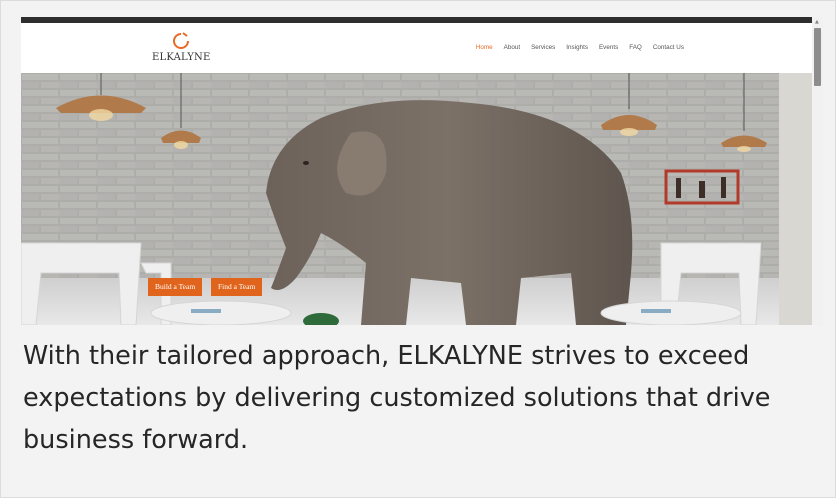 The width and height of the screenshot is (836, 498). I want to click on nav-faq: FAQ, so click(635, 47).